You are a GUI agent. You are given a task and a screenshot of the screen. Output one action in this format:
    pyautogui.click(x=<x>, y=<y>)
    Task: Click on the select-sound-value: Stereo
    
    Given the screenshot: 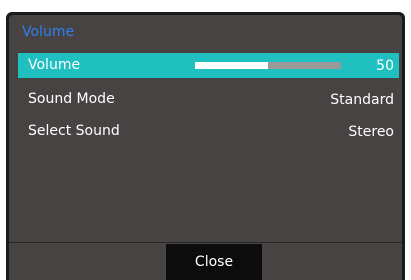 What is the action you would take?
    pyautogui.click(x=371, y=132)
    